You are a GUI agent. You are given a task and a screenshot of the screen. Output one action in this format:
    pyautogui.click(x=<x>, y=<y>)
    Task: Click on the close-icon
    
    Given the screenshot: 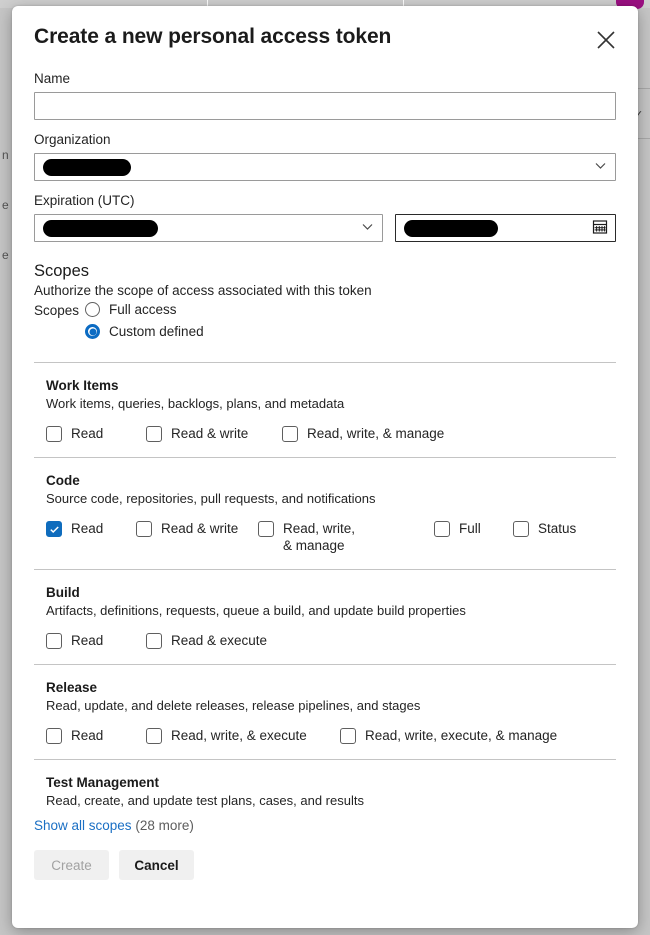 What is the action you would take?
    pyautogui.click(x=606, y=40)
    